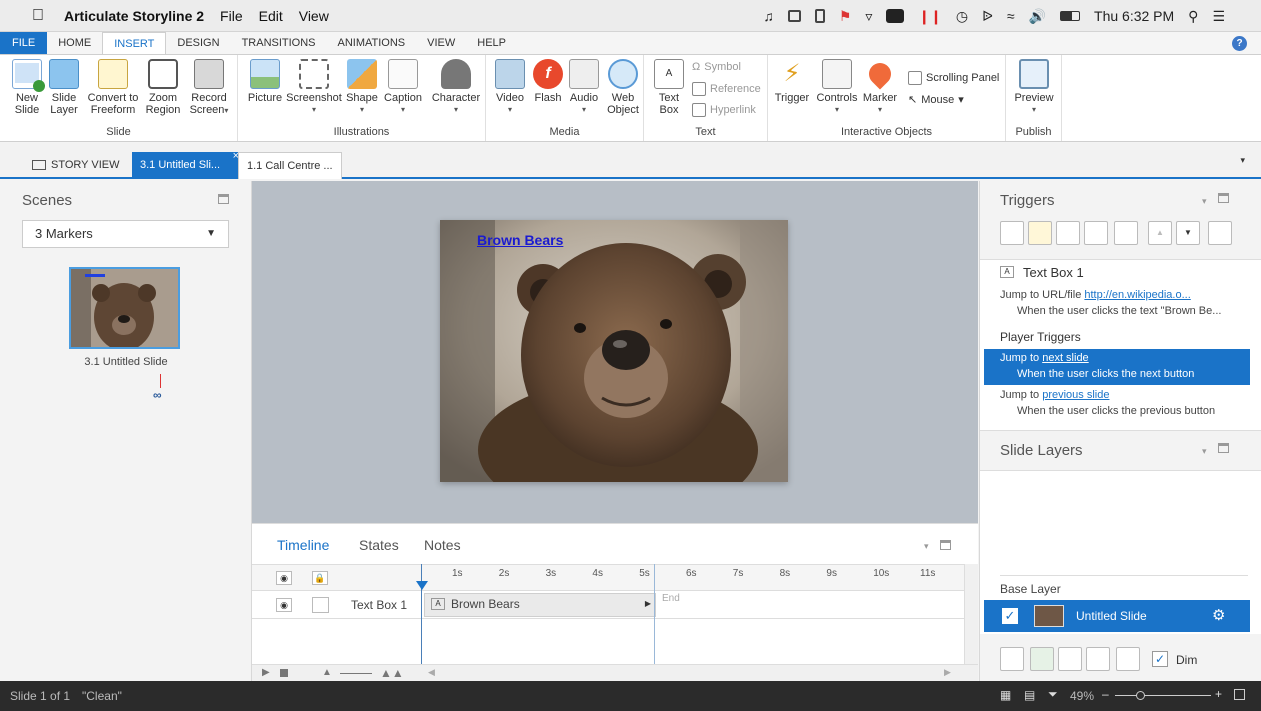 Image resolution: width=1261 pixels, height=711 pixels. What do you see at coordinates (1160, 659) in the screenshot?
I see `dim-checkbox: ✓` at bounding box center [1160, 659].